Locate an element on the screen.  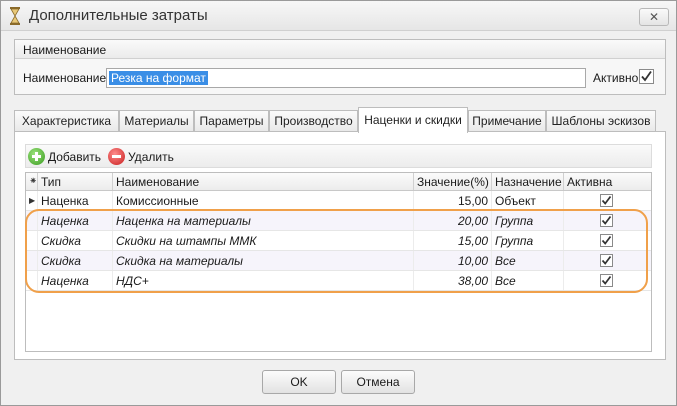
cell-name: Скидки на штампы ММК is located at coordinates (263, 240).